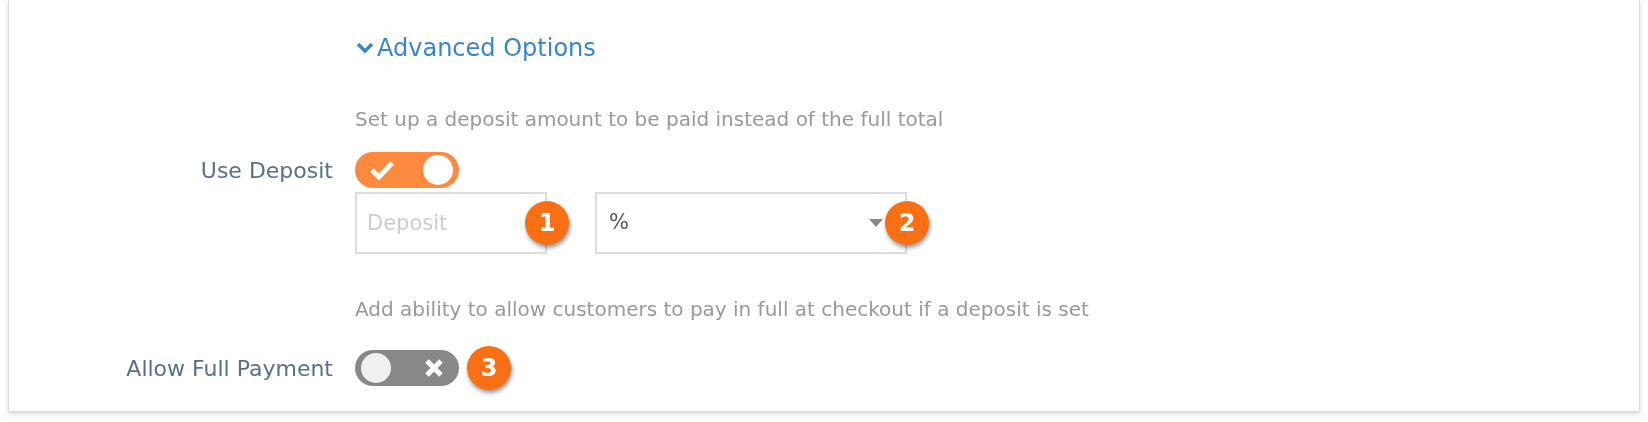  I want to click on close-icon, so click(434, 368).